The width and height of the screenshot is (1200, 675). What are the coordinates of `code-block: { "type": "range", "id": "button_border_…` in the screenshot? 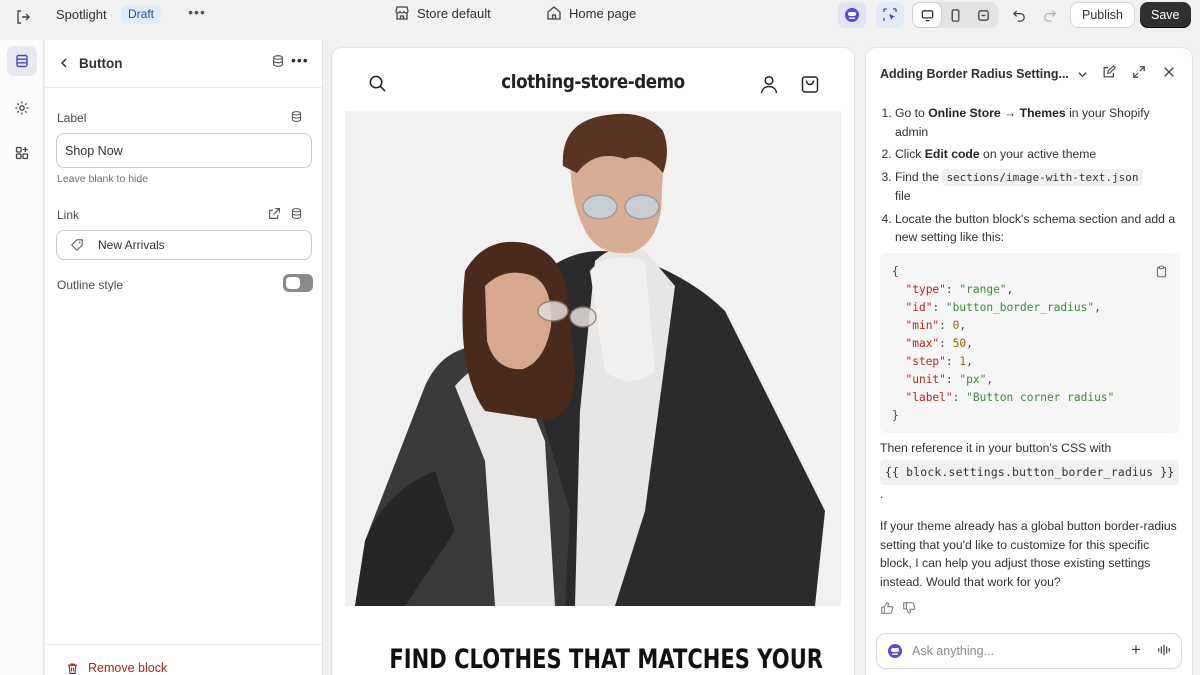 It's located at (1030, 342).